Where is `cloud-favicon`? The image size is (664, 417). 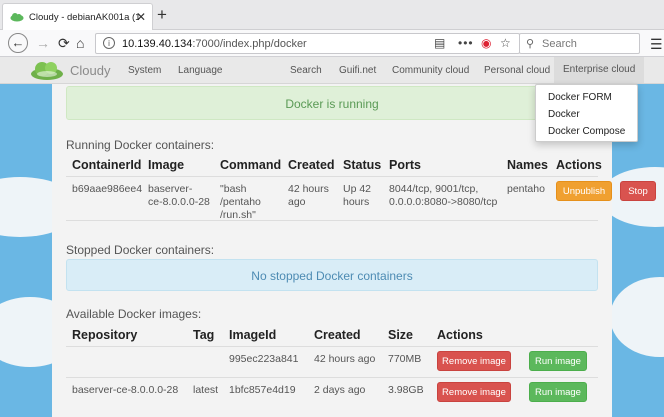
cloud-favicon is located at coordinates (17, 17).